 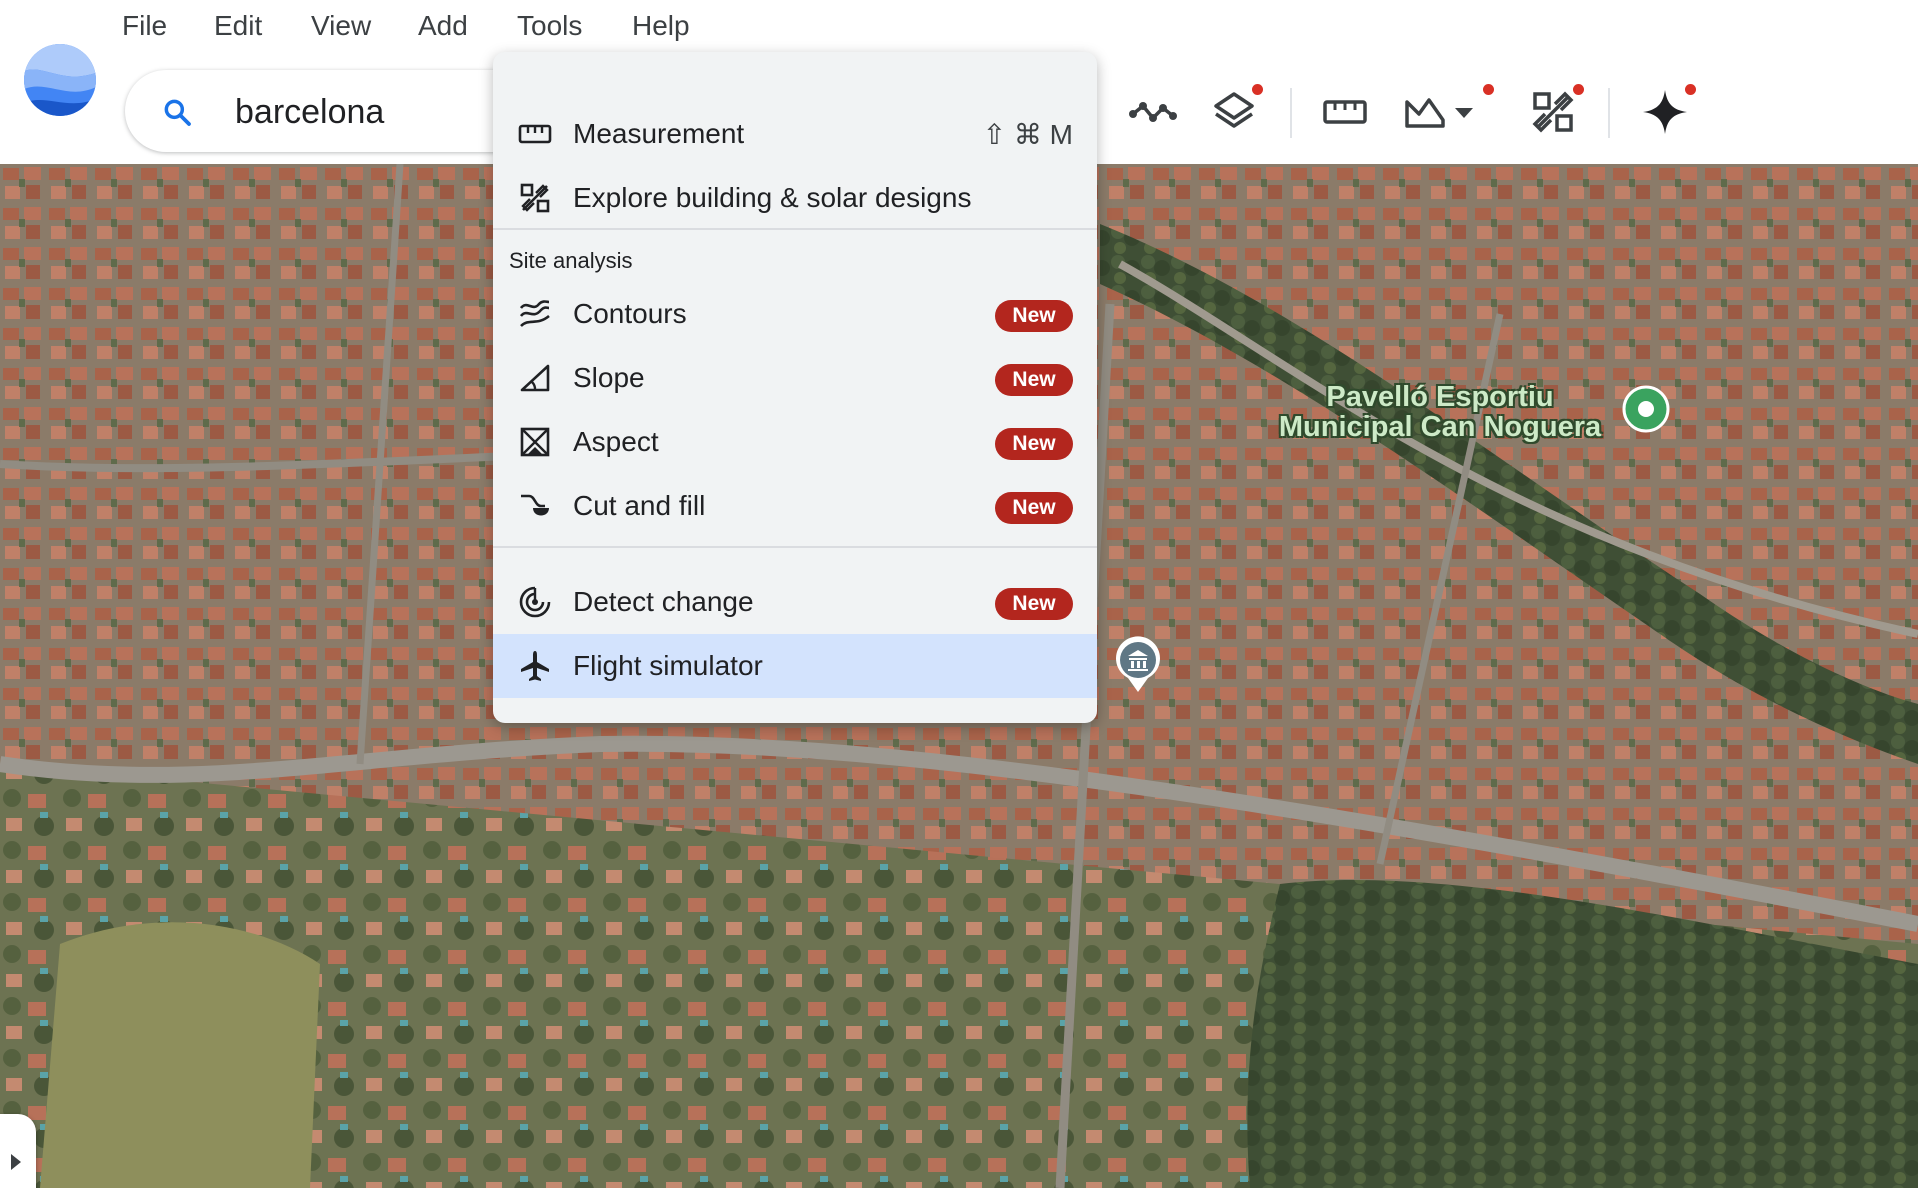 What do you see at coordinates (661, 26) in the screenshot?
I see `menu-help: Help` at bounding box center [661, 26].